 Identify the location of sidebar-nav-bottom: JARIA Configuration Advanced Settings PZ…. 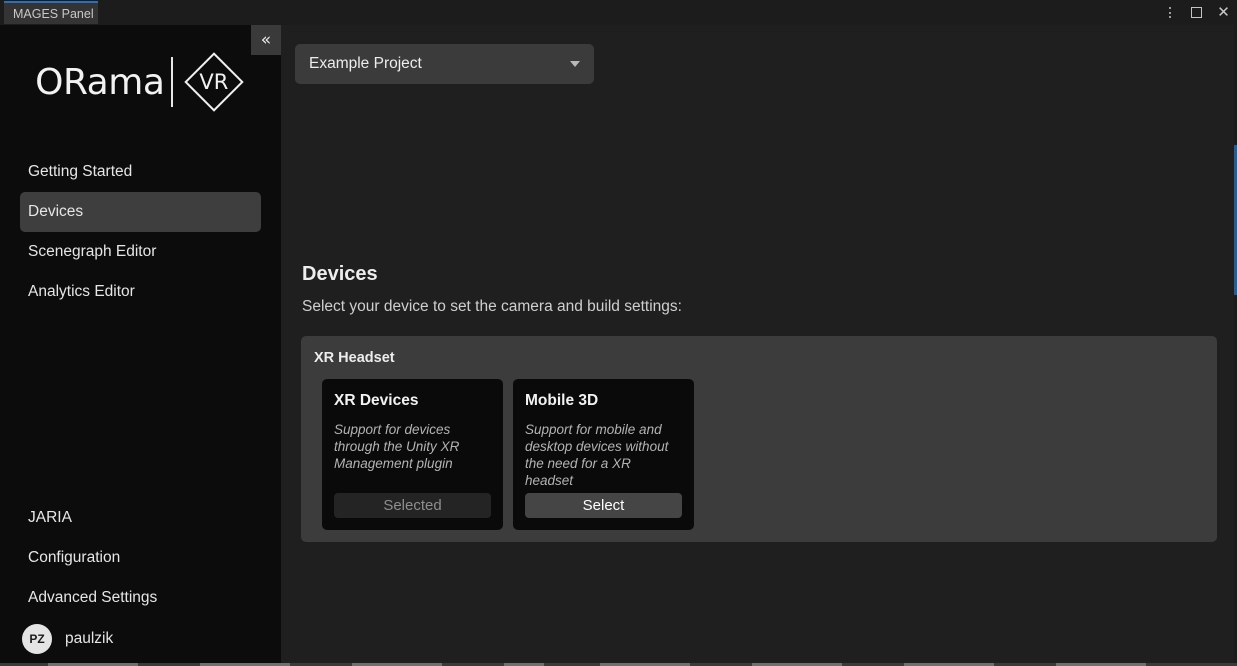
(140, 579).